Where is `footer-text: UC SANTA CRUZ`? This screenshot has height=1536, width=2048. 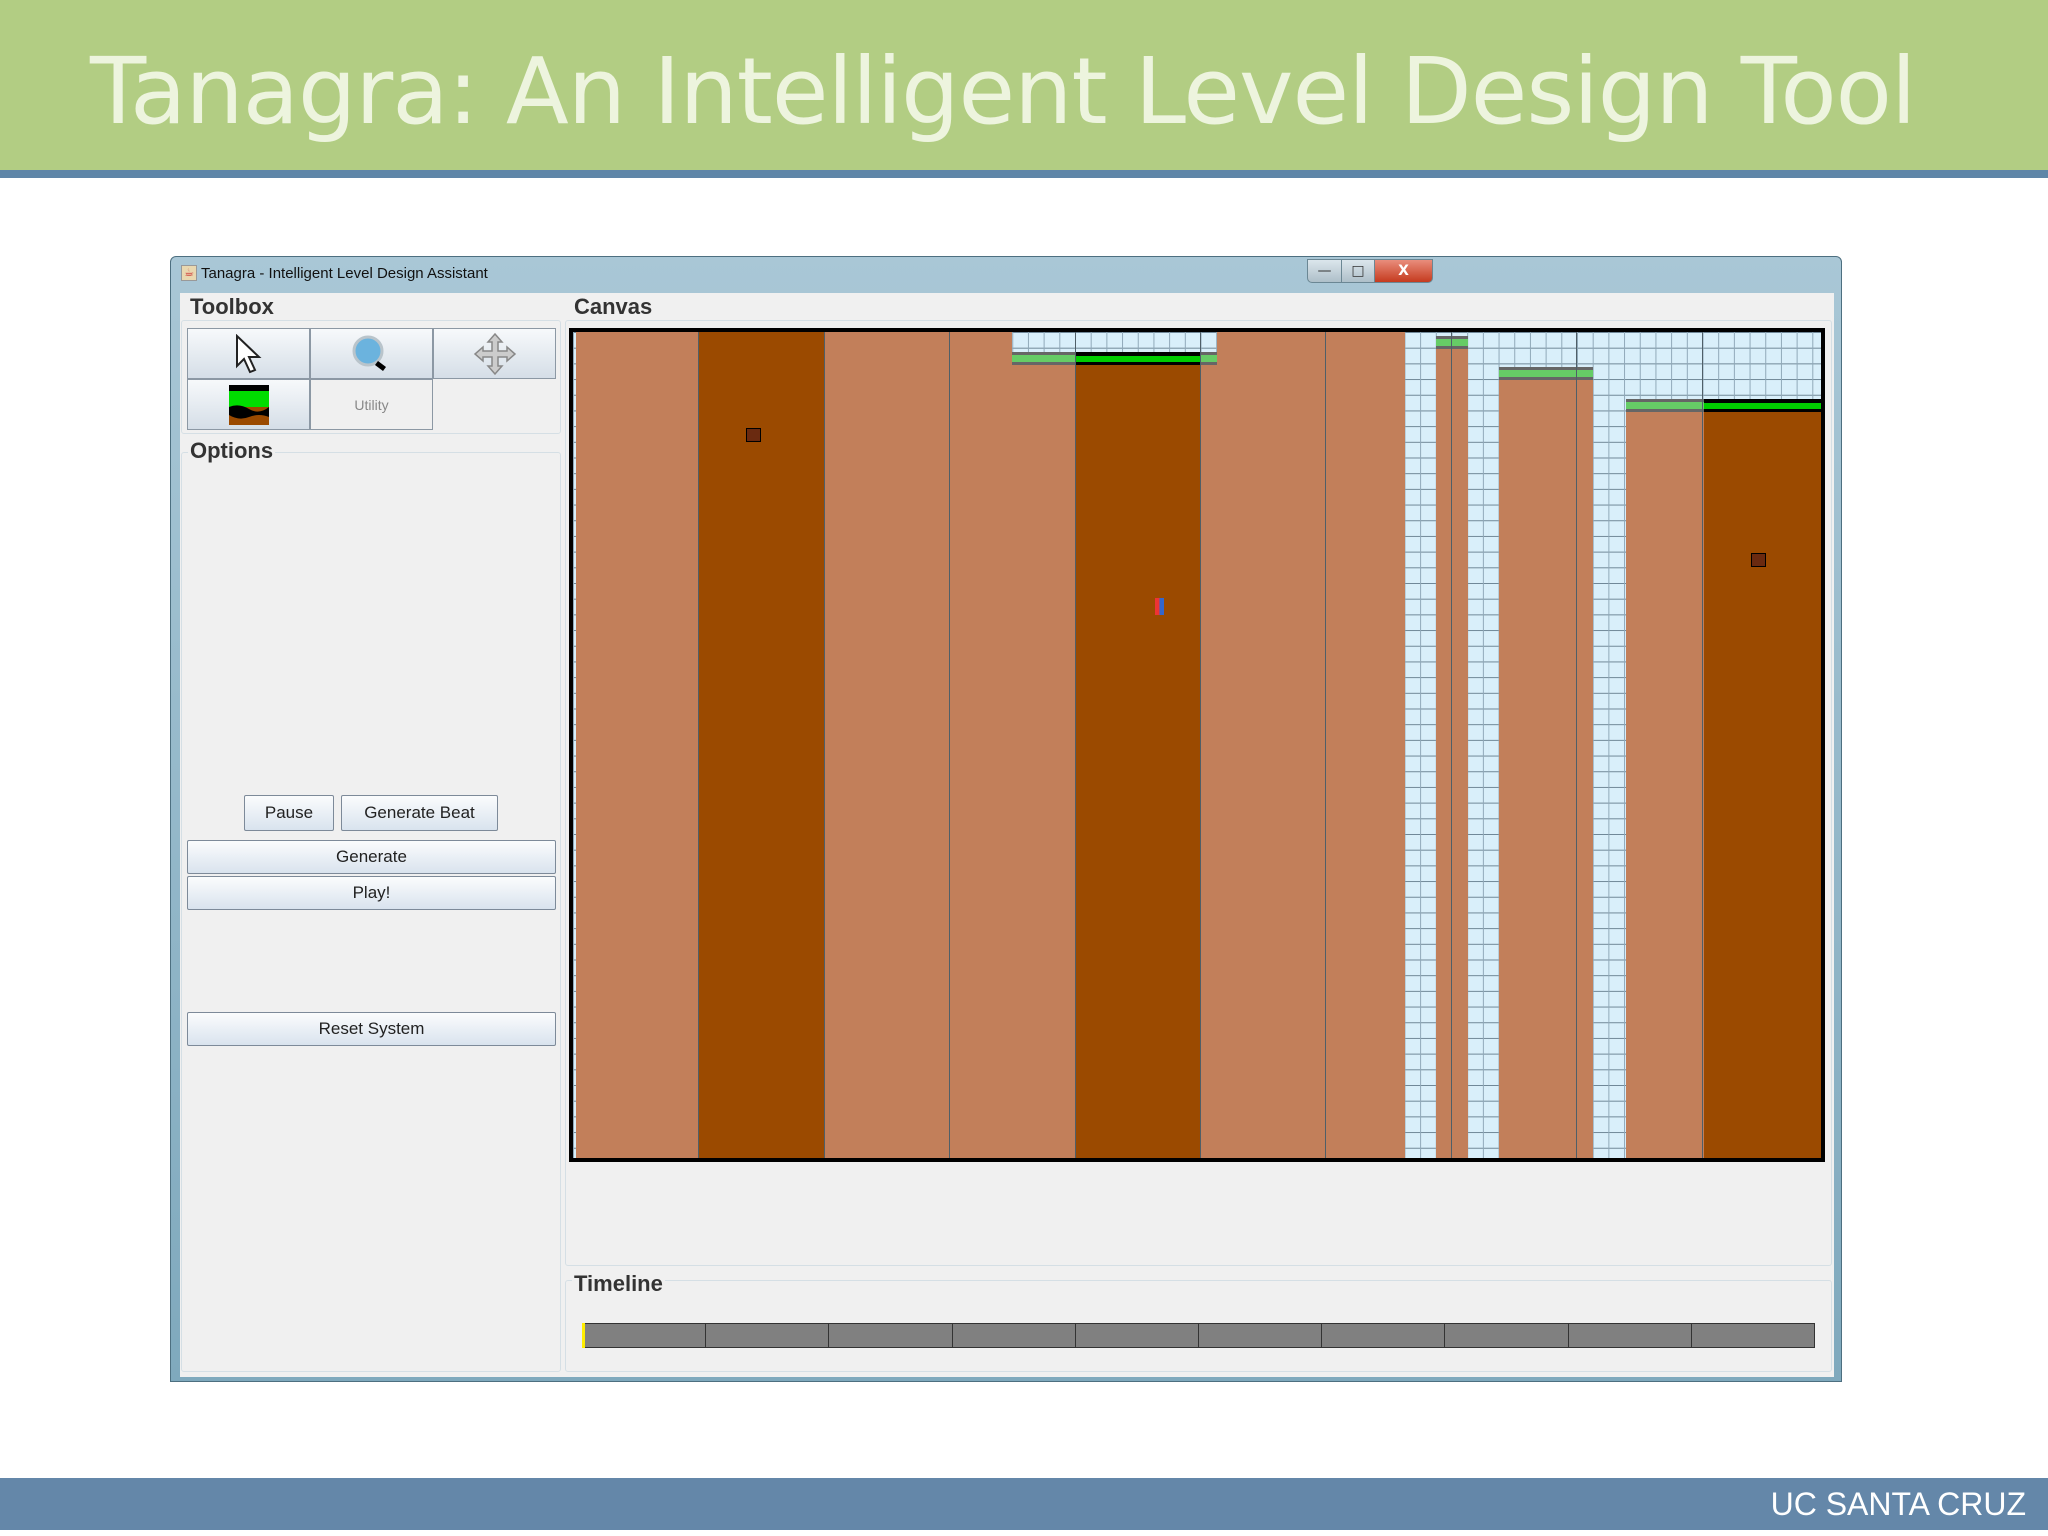 footer-text: UC SANTA CRUZ is located at coordinates (1898, 1504).